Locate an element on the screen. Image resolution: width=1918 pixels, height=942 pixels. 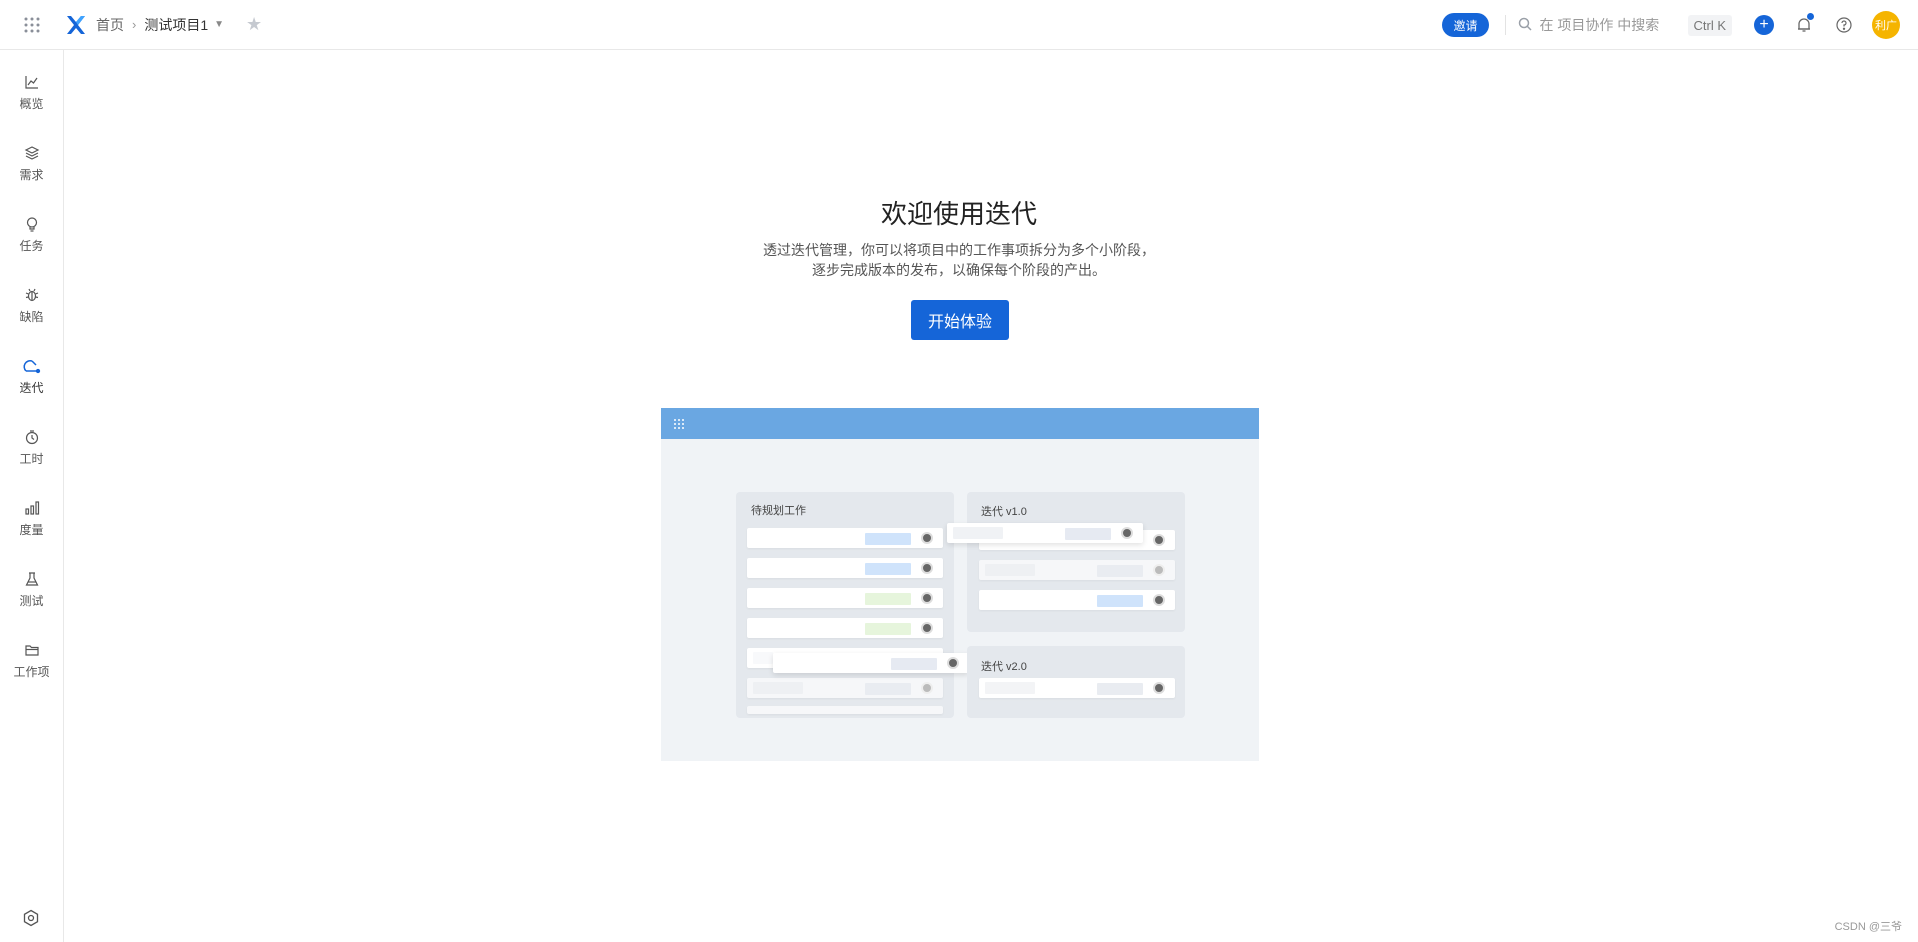
sidebar-item-label: 工作项 is located at coordinates (31, 671).